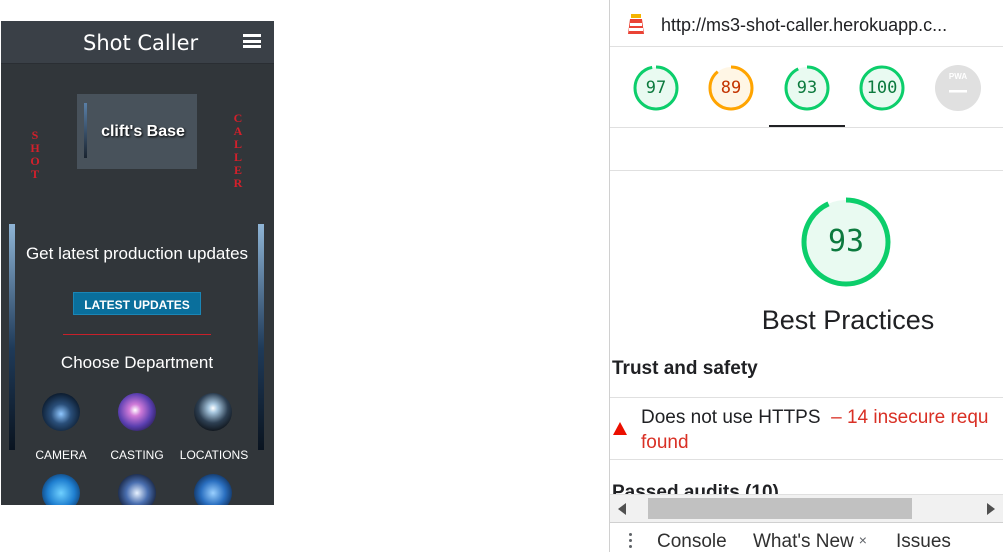 The image size is (1003, 553). I want to click on audit-detail: – 14 insecure requ, so click(910, 417).